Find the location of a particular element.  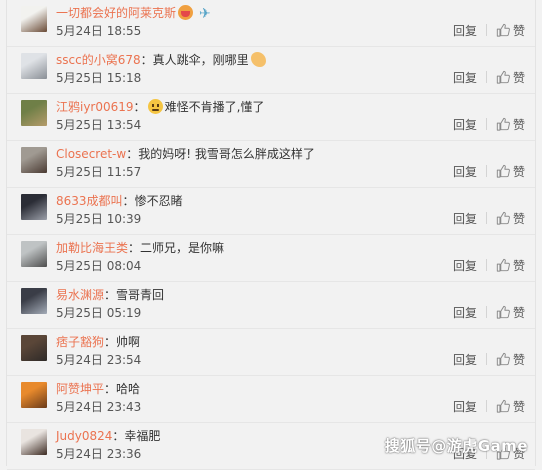

comment-item: 江鸦iyr00619： 难怪不肯播了,懂了 5月25日 13:54 回复 赞 is located at coordinates (271, 117).